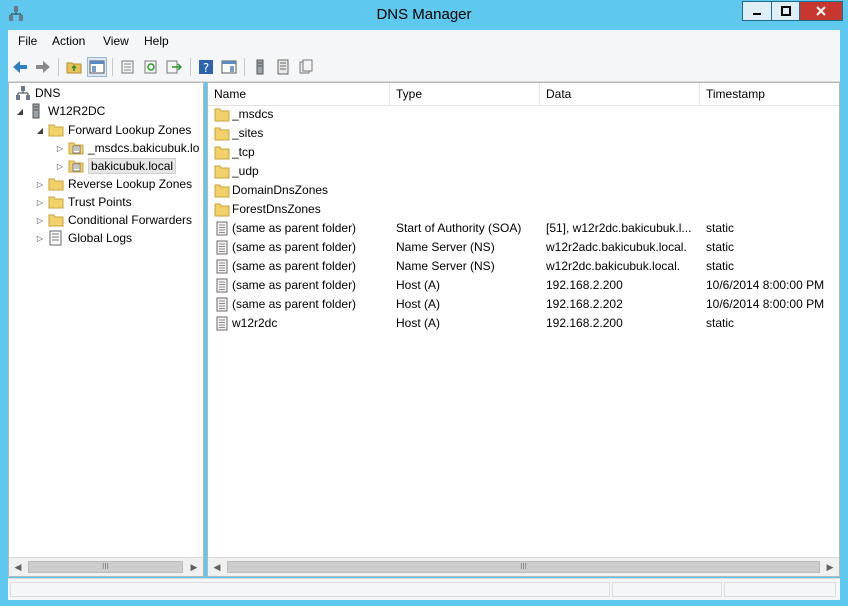 Image resolution: width=848 pixels, height=606 pixels. Describe the element at coordinates (523, 171) in the screenshot. I see `list-item: _udp` at that location.